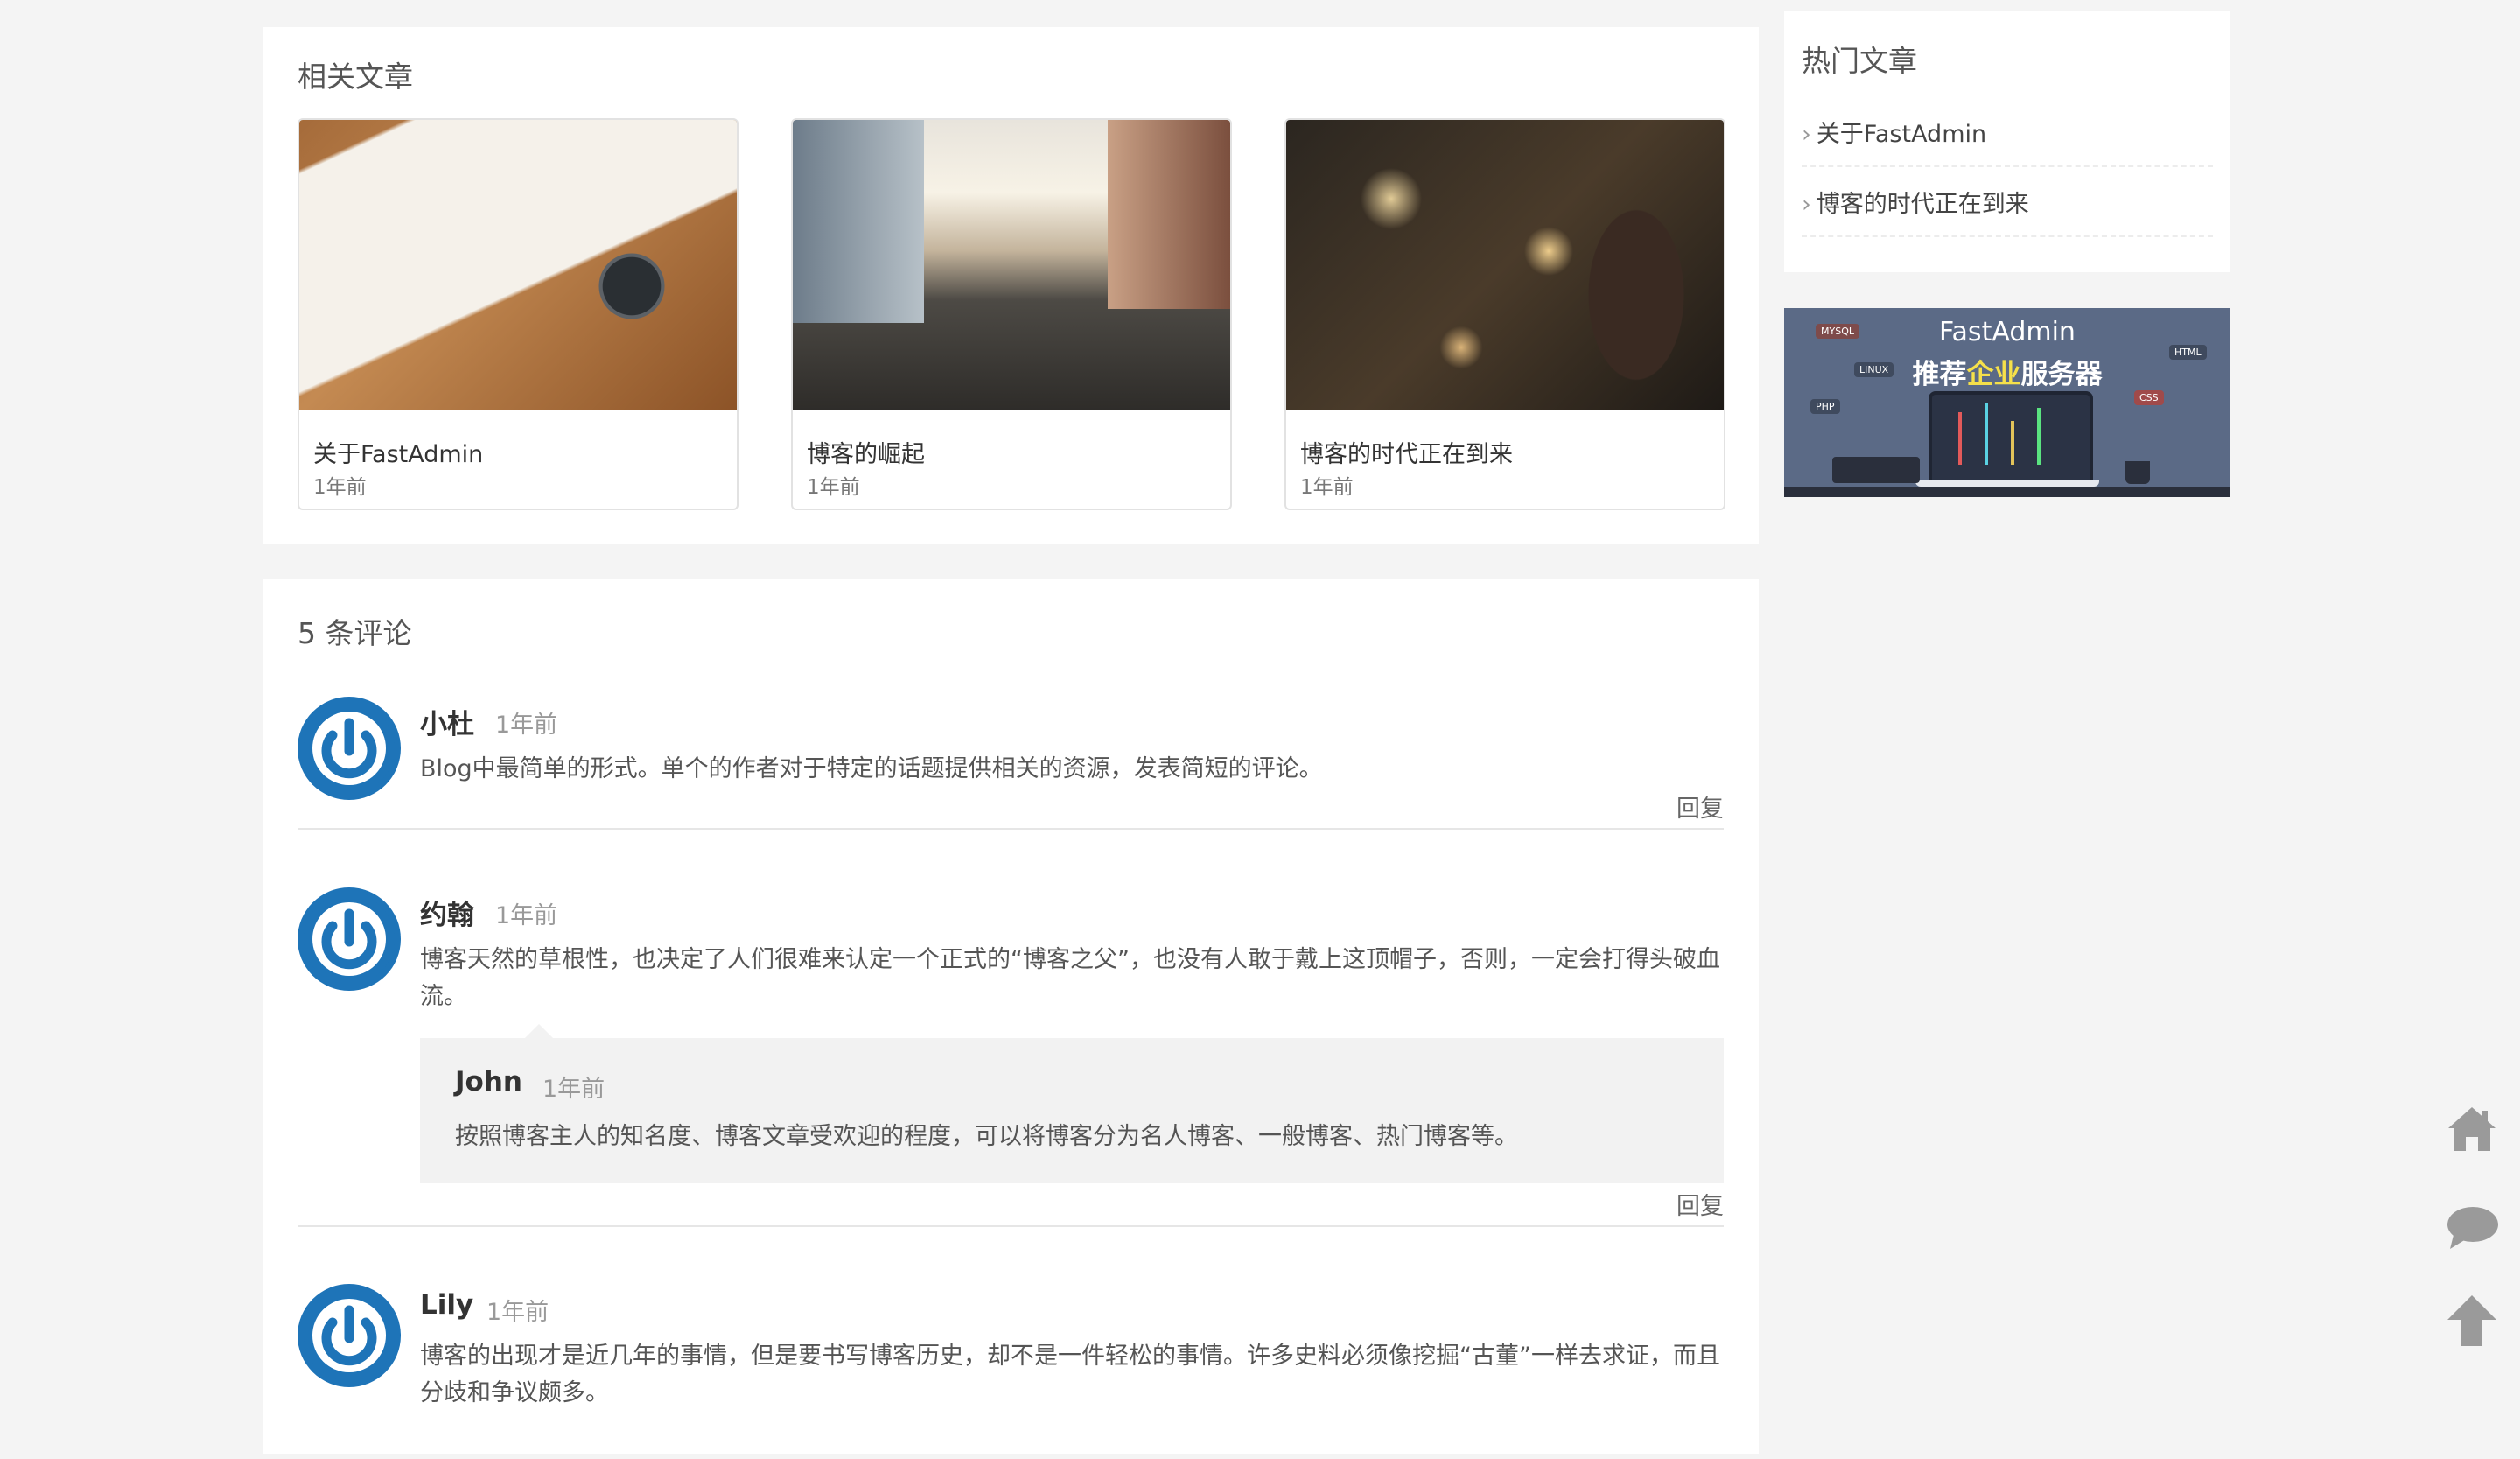 The image size is (2520, 1459). Describe the element at coordinates (355, 77) in the screenshot. I see `related-articles-title: 相关文章` at that location.